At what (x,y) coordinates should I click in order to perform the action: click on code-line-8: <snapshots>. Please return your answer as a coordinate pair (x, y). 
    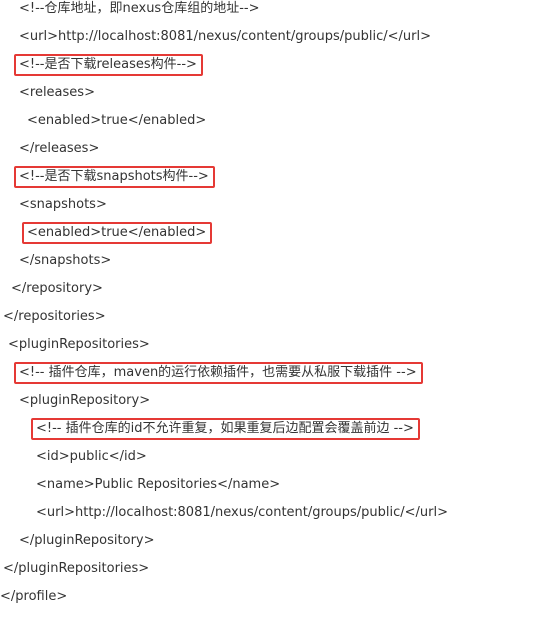
    Looking at the image, I should click on (63, 204).